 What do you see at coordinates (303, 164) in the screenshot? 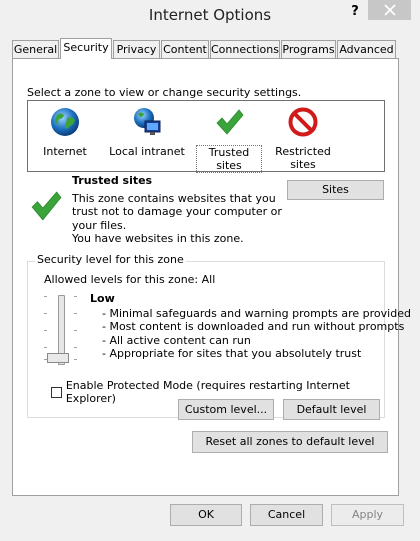
I see `zone-label-restricted-line2: sites` at bounding box center [303, 164].